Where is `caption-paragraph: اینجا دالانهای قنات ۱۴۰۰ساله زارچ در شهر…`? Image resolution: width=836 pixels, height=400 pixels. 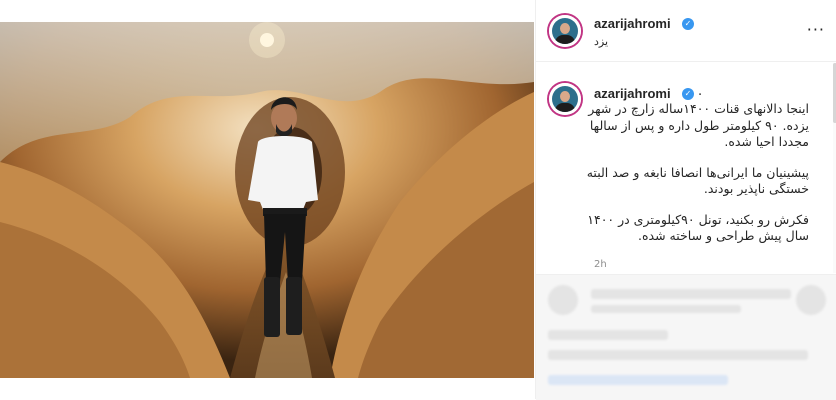
caption-paragraph: اینجا دالانهای قنات ۱۴۰۰ساله زارچ در شهر… is located at coordinates (698, 125).